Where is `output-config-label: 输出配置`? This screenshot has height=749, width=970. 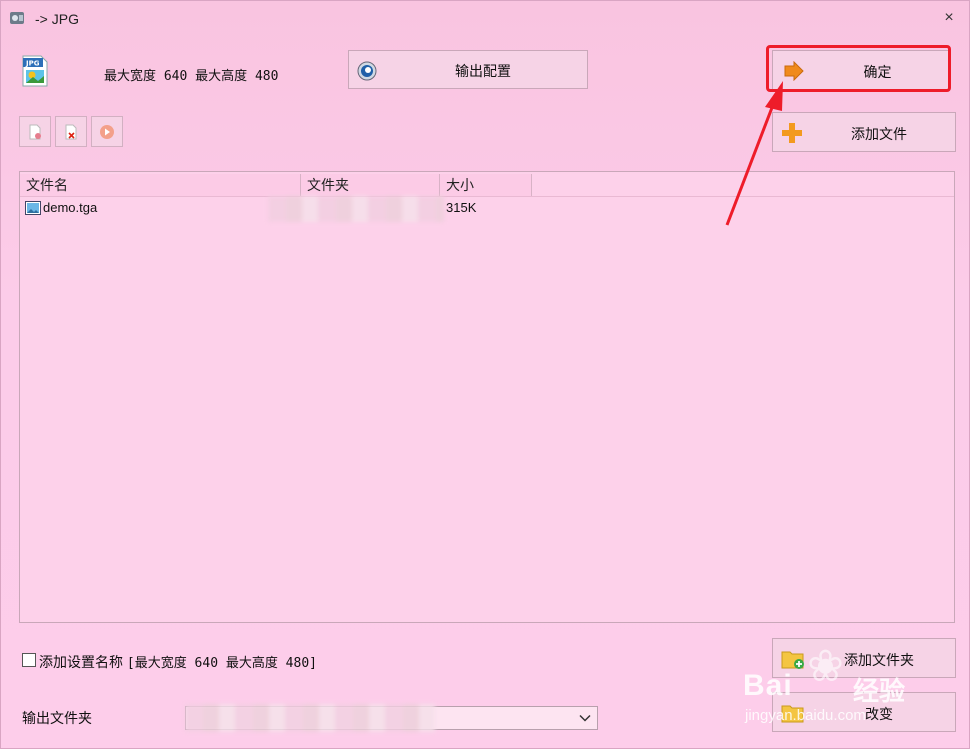
output-config-label: 输出配置 is located at coordinates (483, 71).